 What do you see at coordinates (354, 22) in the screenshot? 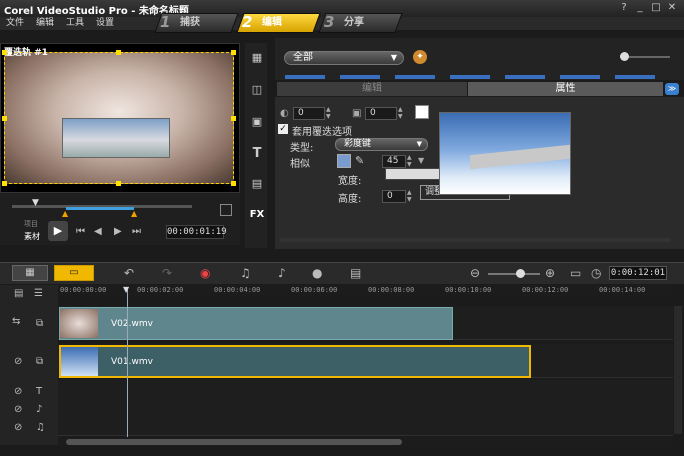
I see `step-share-label: 分享` at bounding box center [354, 22].